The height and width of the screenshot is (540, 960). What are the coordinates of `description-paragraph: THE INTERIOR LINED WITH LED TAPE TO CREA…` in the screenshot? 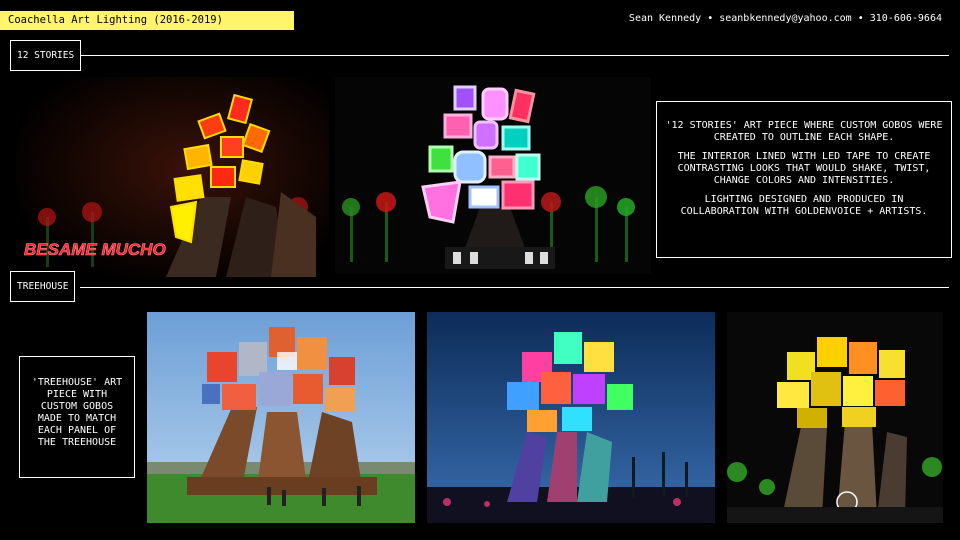 It's located at (804, 168).